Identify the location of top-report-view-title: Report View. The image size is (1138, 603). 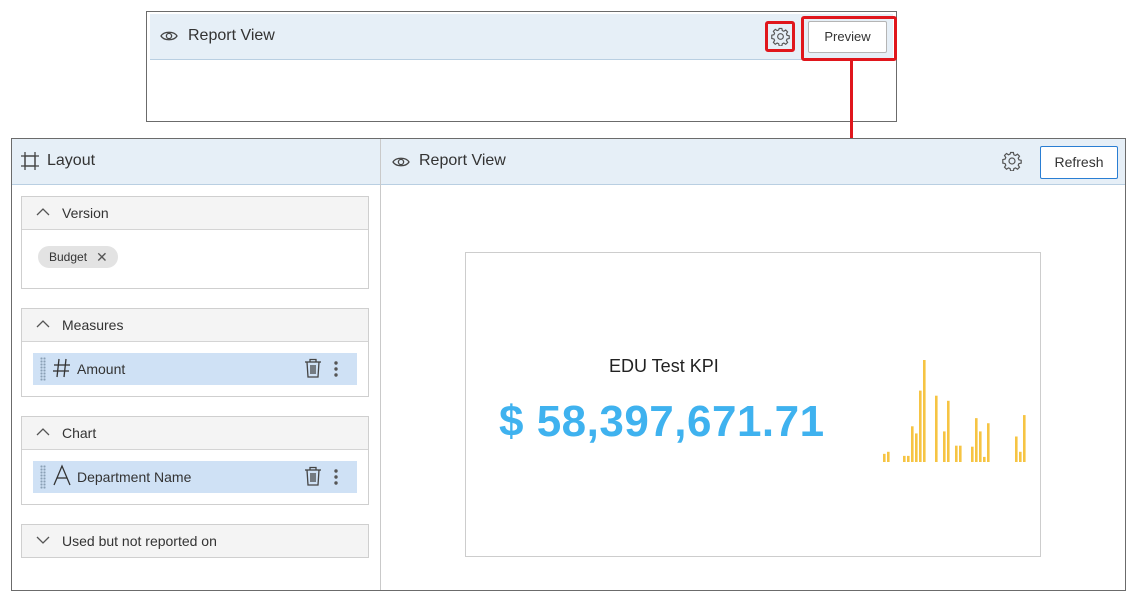
(231, 35).